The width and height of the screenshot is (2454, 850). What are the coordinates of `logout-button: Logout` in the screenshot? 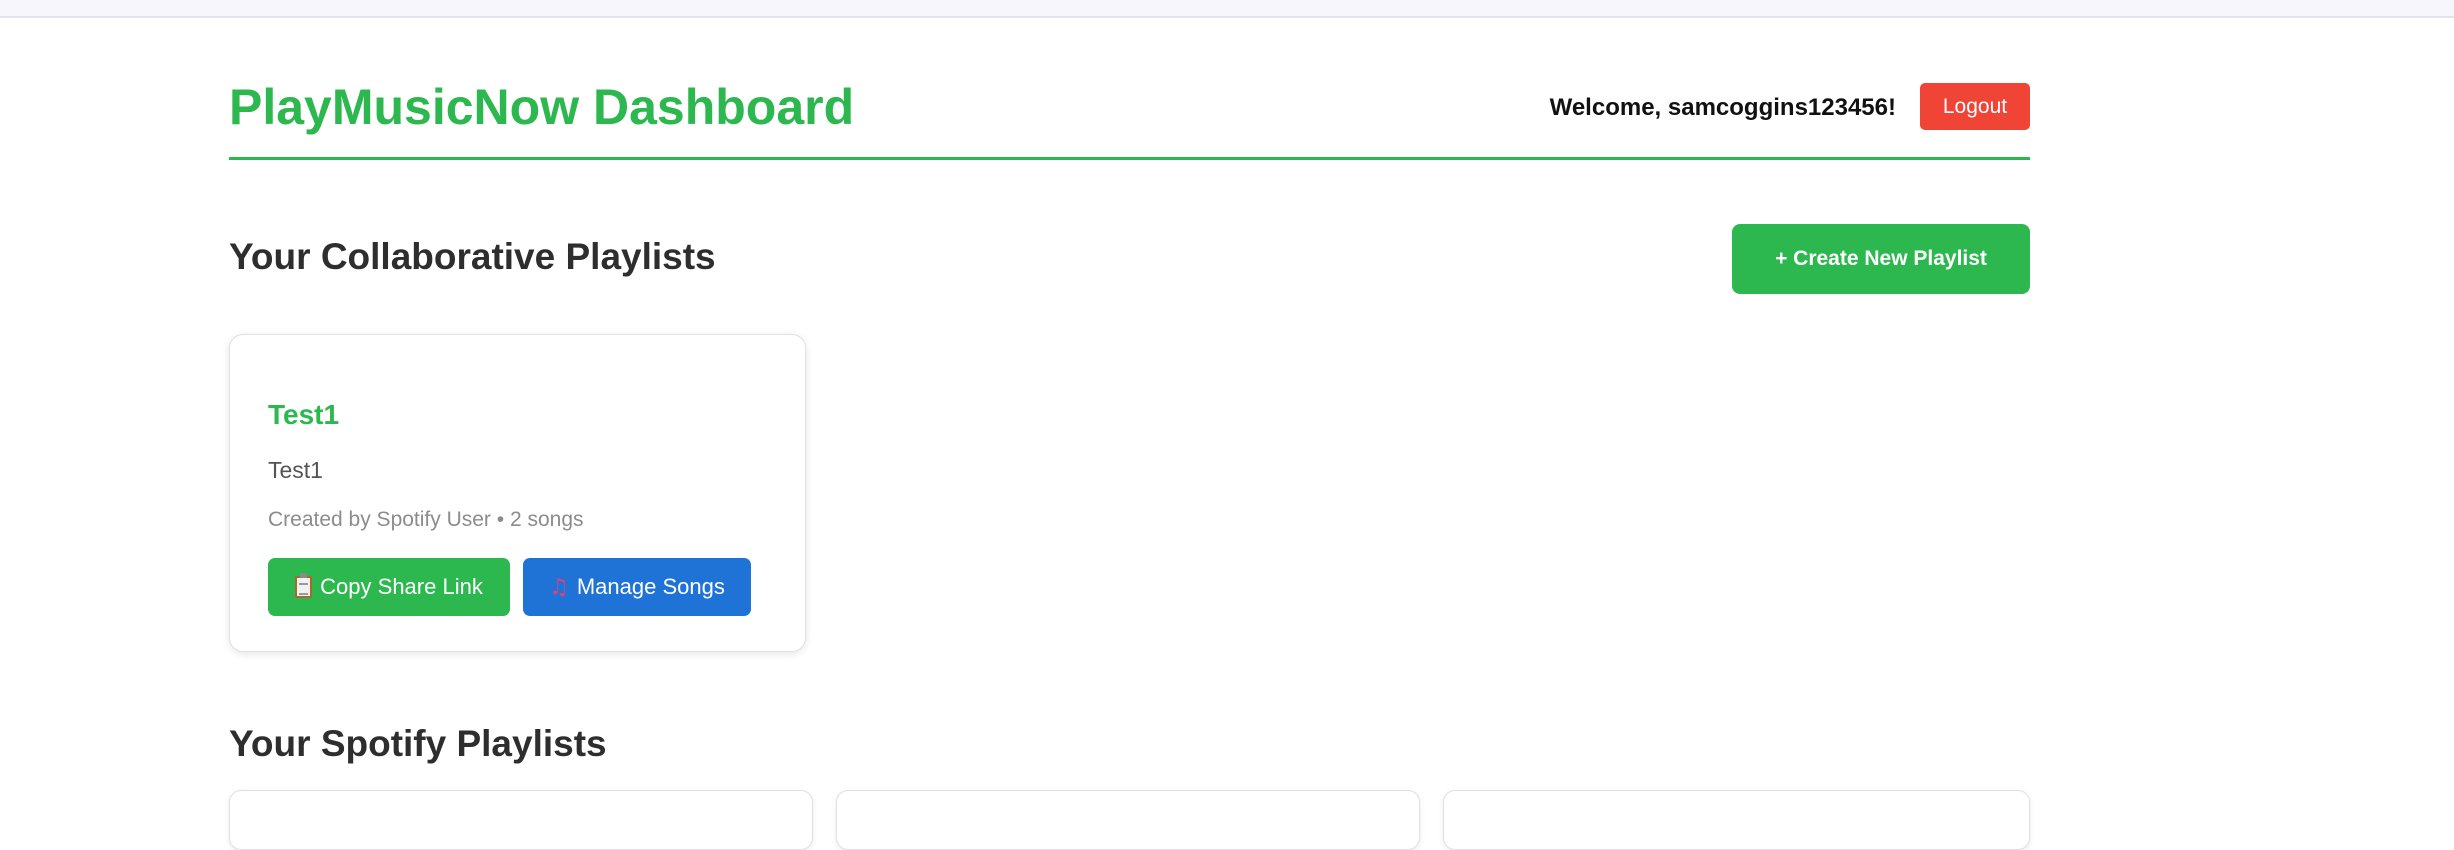 It's located at (1975, 106).